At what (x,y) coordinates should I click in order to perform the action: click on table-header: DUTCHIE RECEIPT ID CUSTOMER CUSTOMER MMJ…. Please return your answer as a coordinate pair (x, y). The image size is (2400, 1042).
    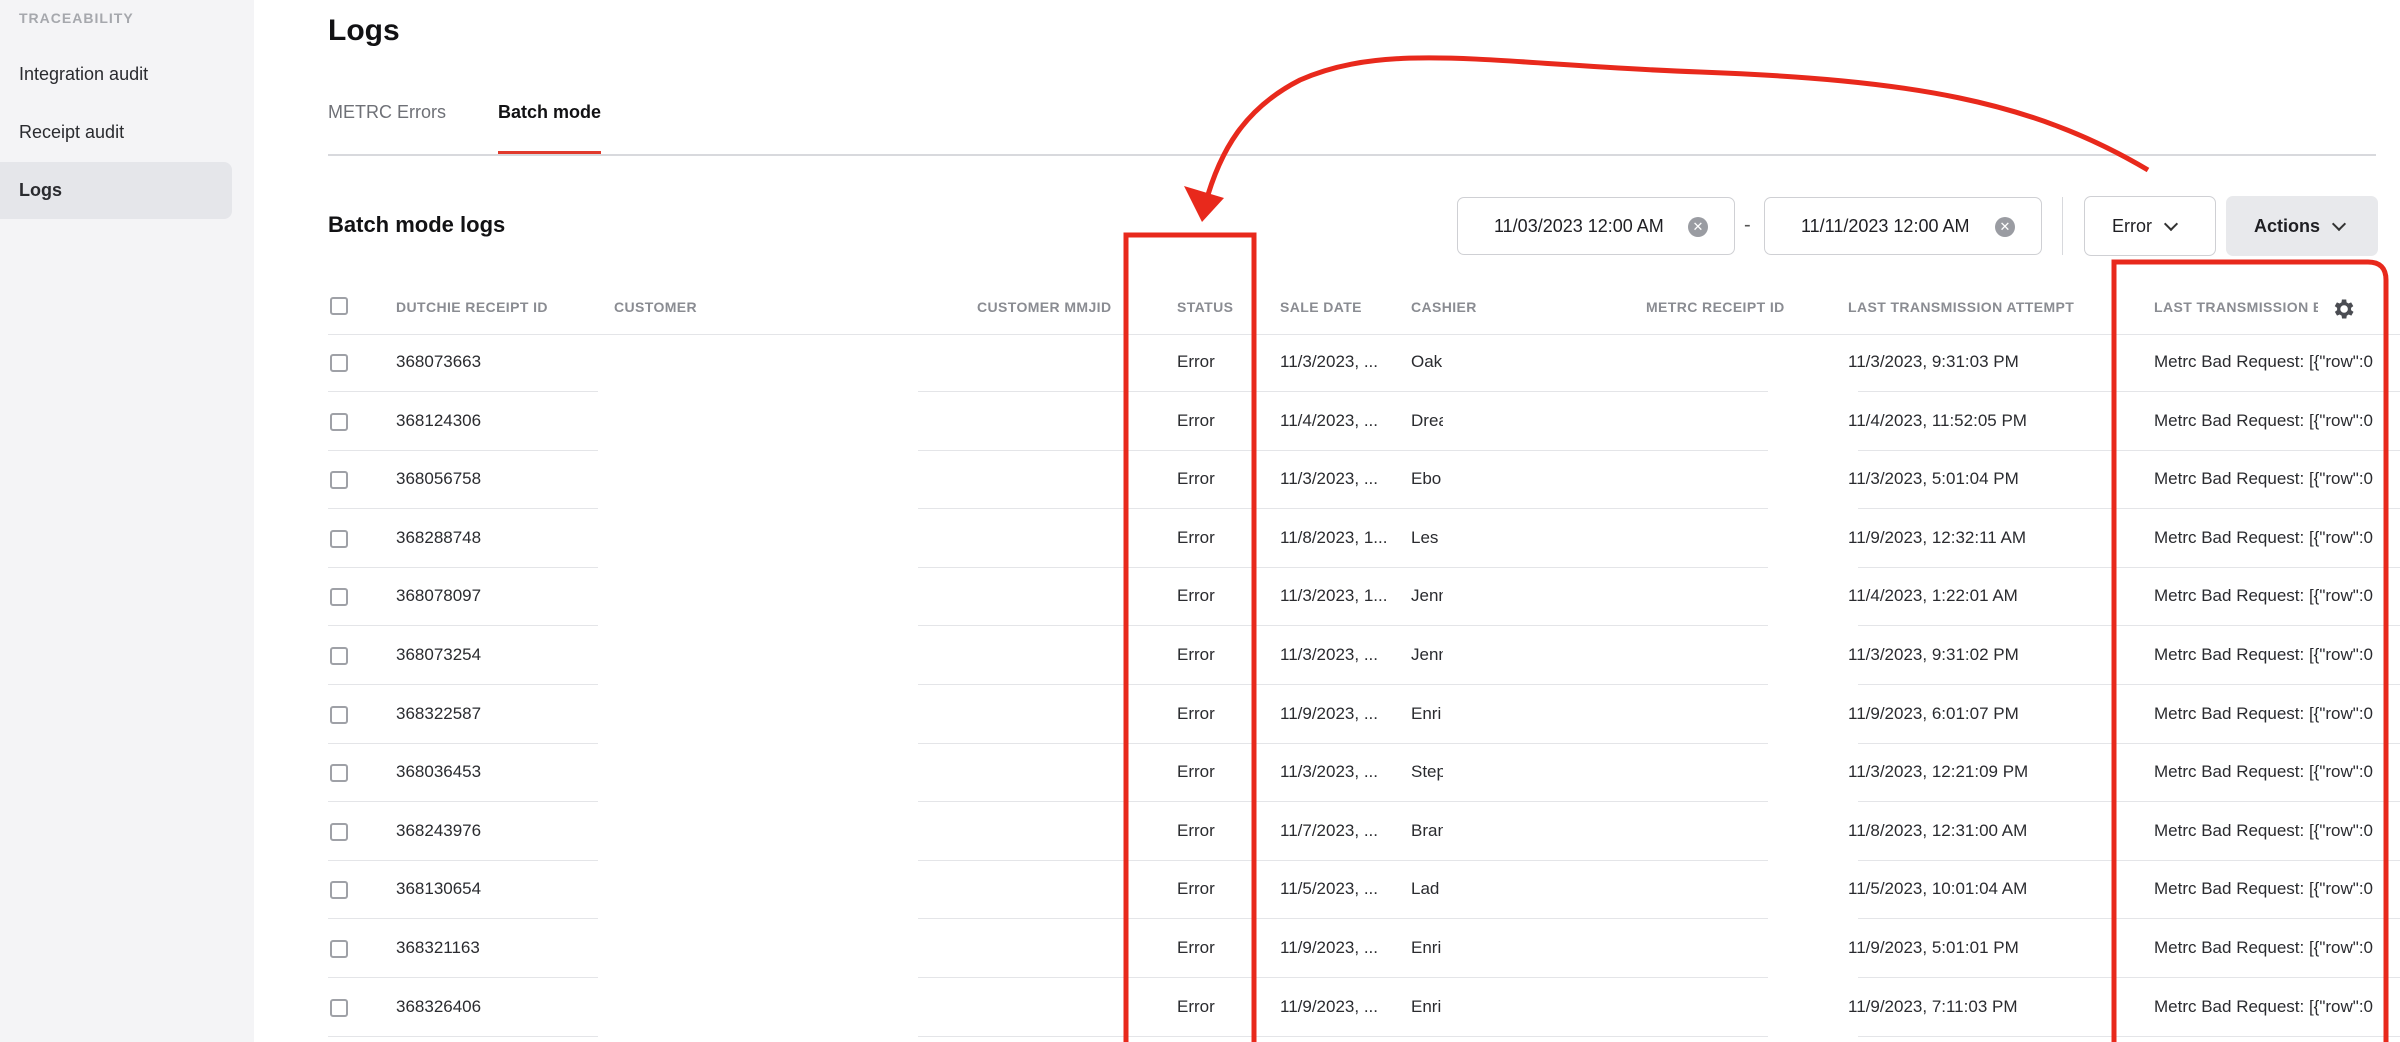
    Looking at the image, I should click on (1364, 308).